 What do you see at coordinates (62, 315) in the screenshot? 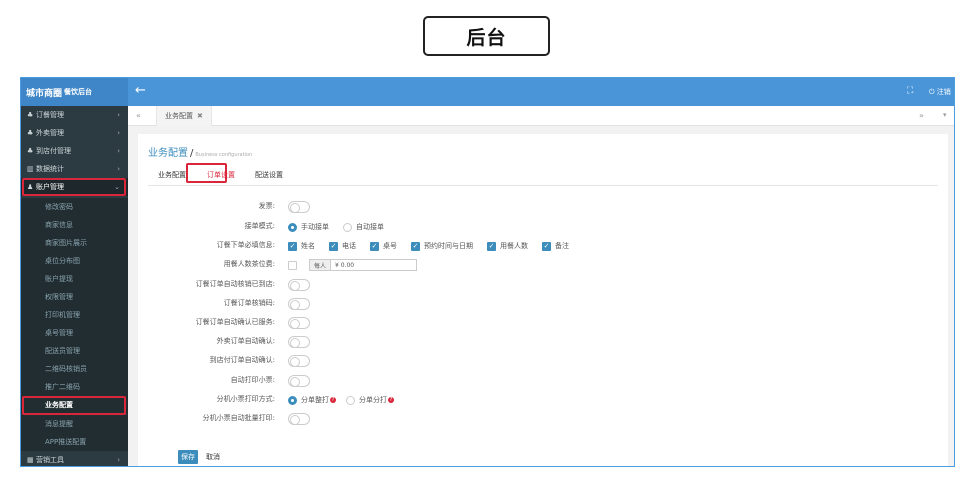
I see `sidebar-subitem-label: 打印机管理` at bounding box center [62, 315].